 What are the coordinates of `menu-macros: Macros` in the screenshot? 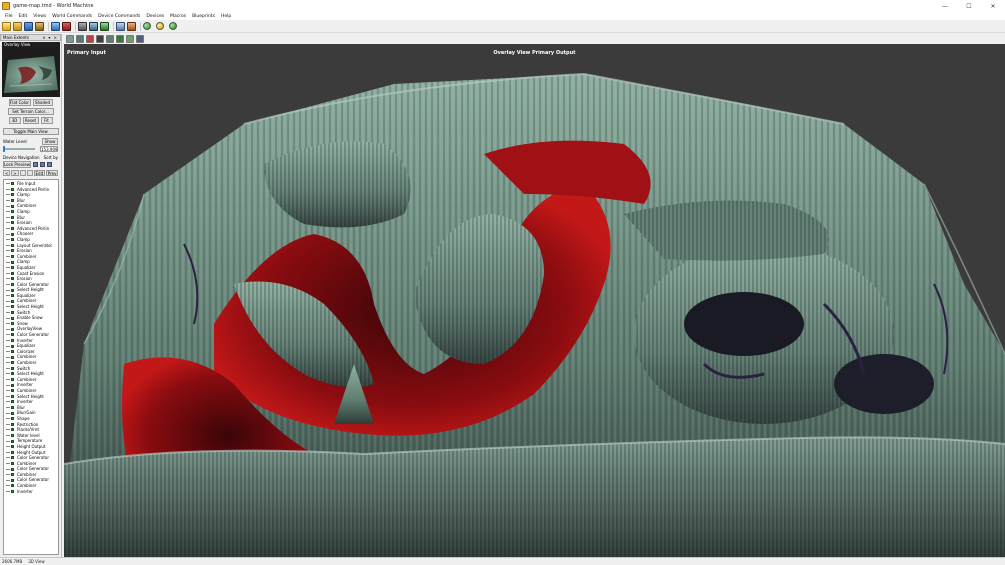 It's located at (178, 16).